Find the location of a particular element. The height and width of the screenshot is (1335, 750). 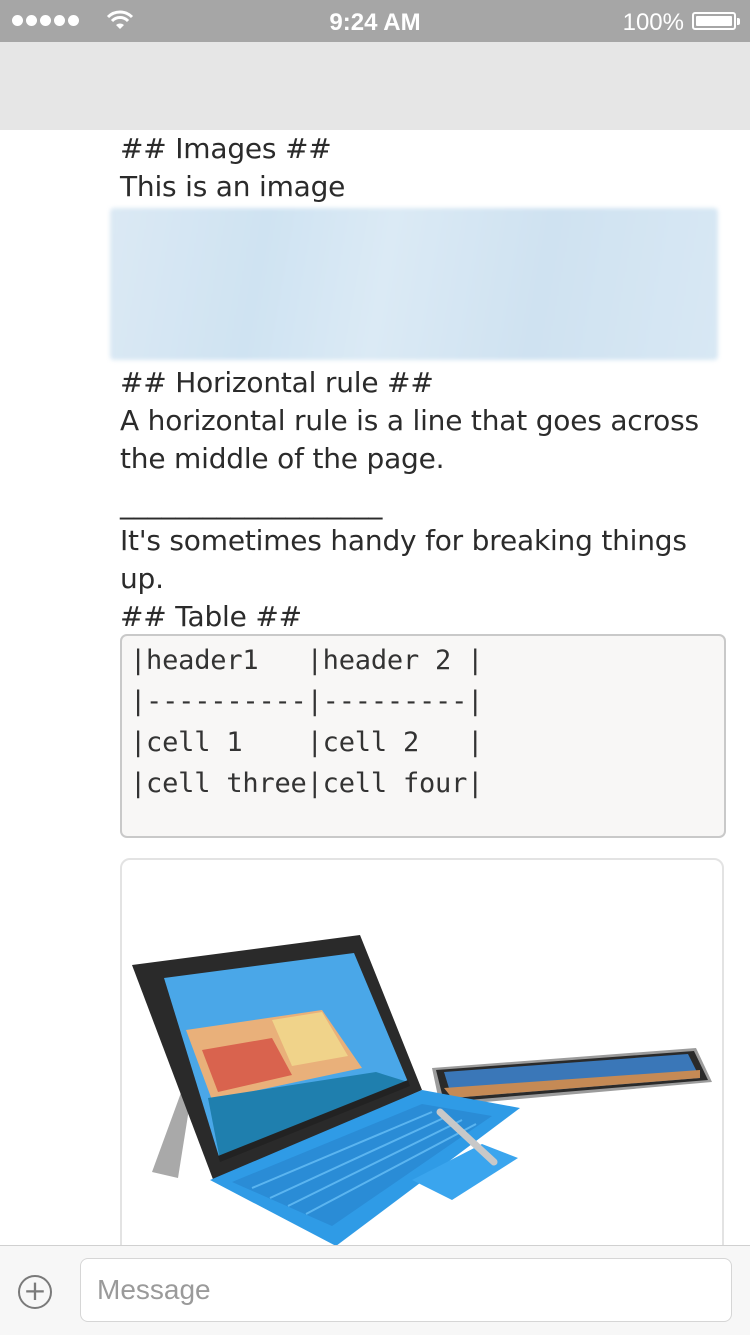

battery-icon is located at coordinates (716, 21).